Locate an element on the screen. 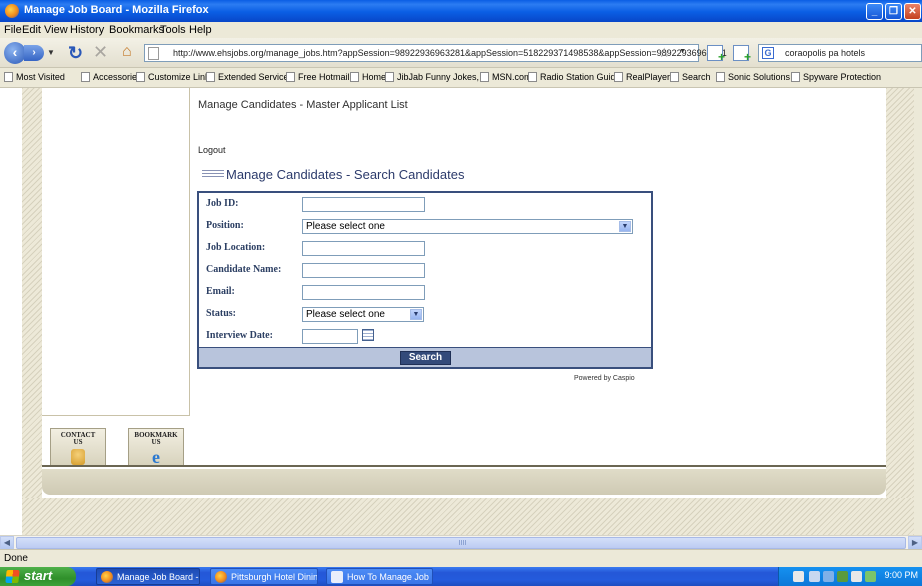 The height and width of the screenshot is (586, 922). left-sidebar is located at coordinates (116, 252).